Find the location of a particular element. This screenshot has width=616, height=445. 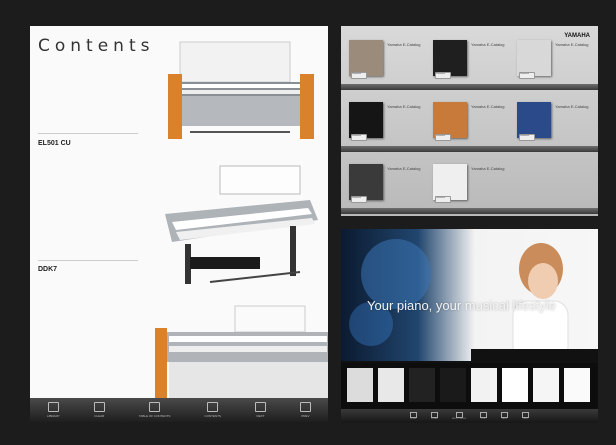

promo-toolbar-button-info: Info is located at coordinates (526, 416).